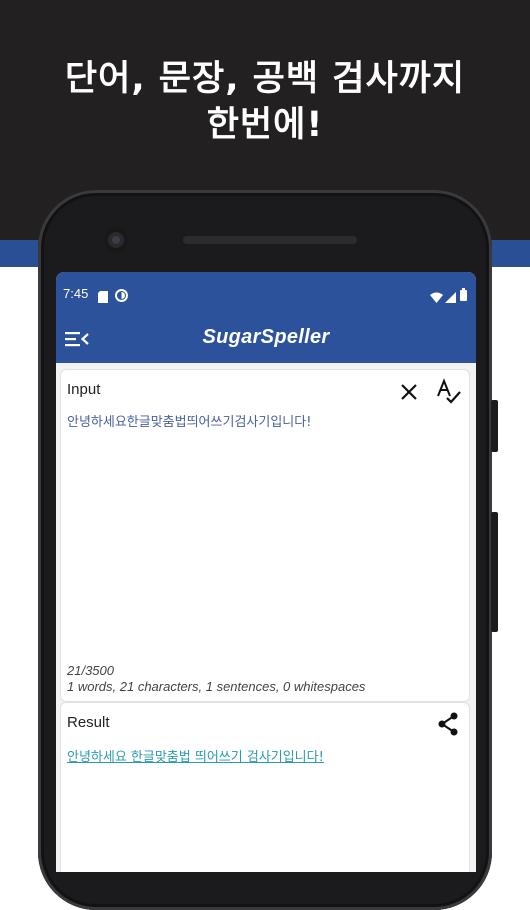 The width and height of the screenshot is (530, 910). What do you see at coordinates (76, 293) in the screenshot?
I see `status-time: 7:45` at bounding box center [76, 293].